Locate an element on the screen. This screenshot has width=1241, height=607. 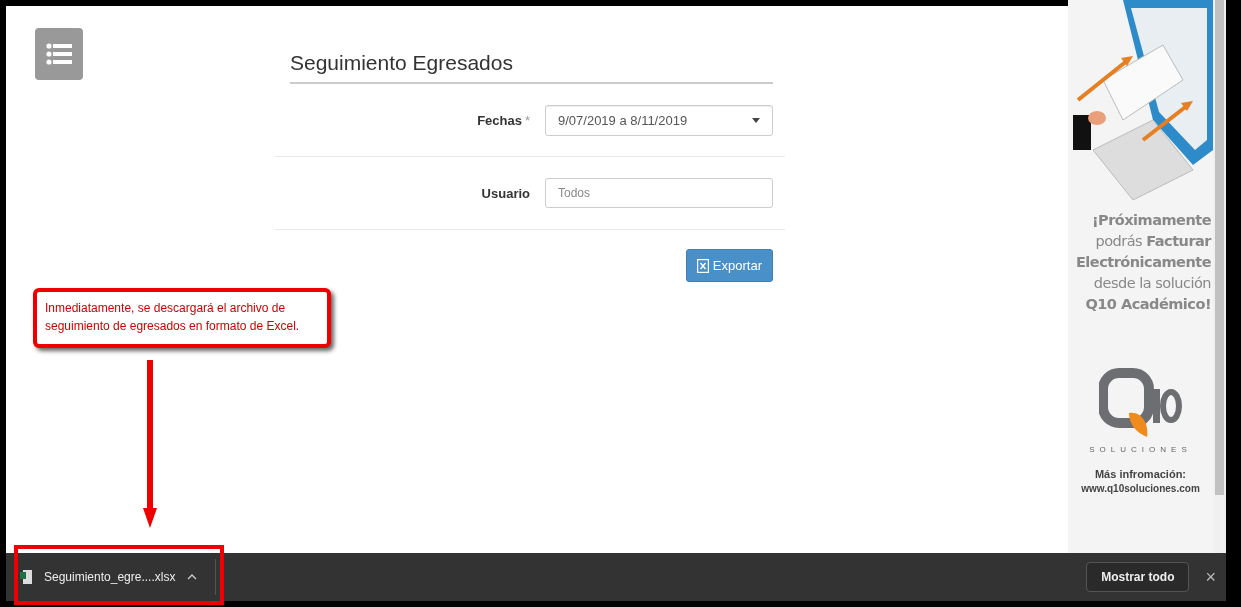
field-label: Usuario is located at coordinates (505, 193).